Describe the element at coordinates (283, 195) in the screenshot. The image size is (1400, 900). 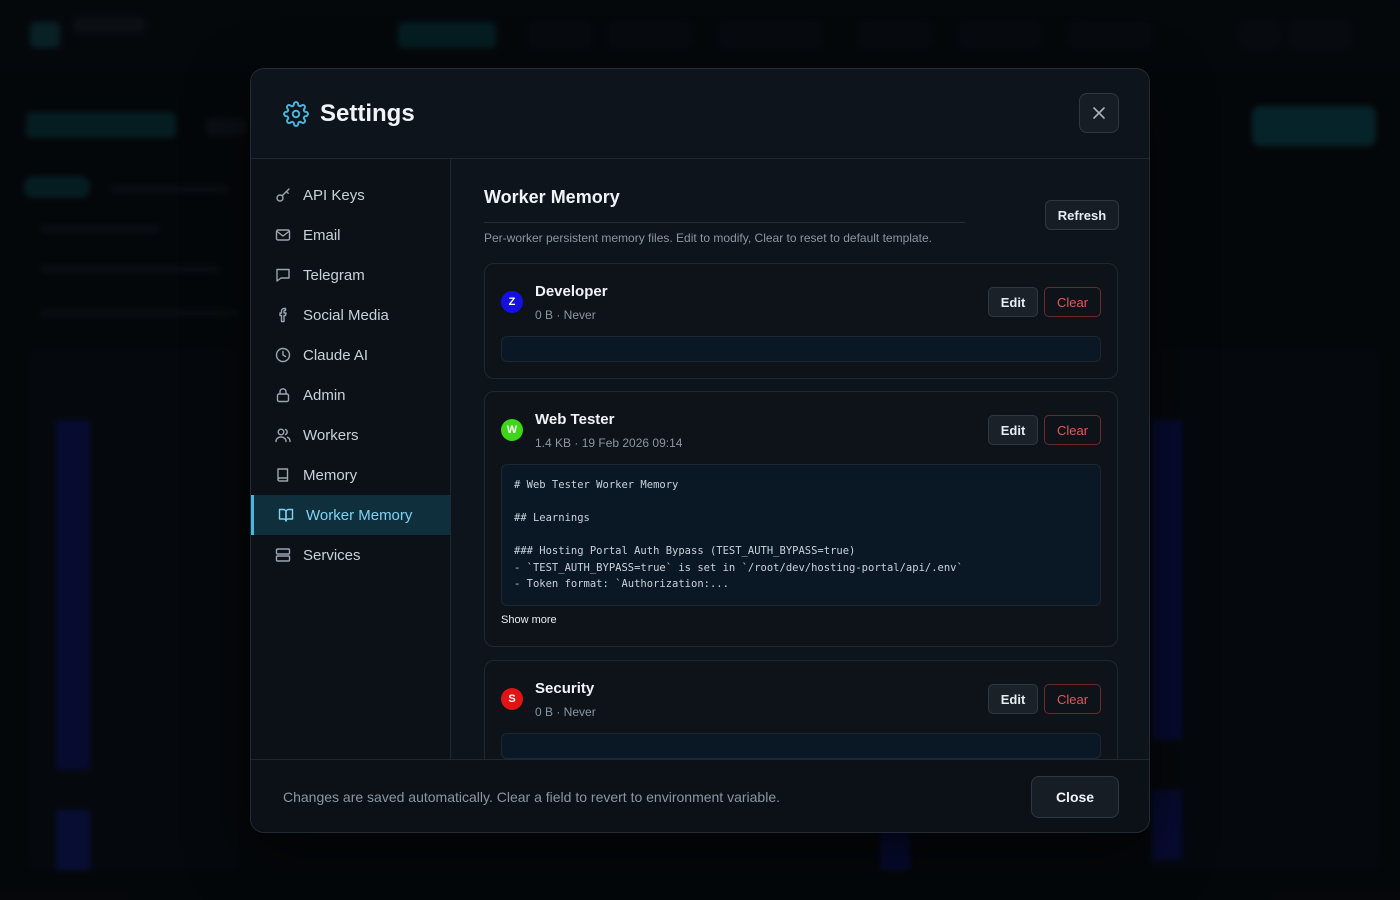
I see `key-icon` at that location.